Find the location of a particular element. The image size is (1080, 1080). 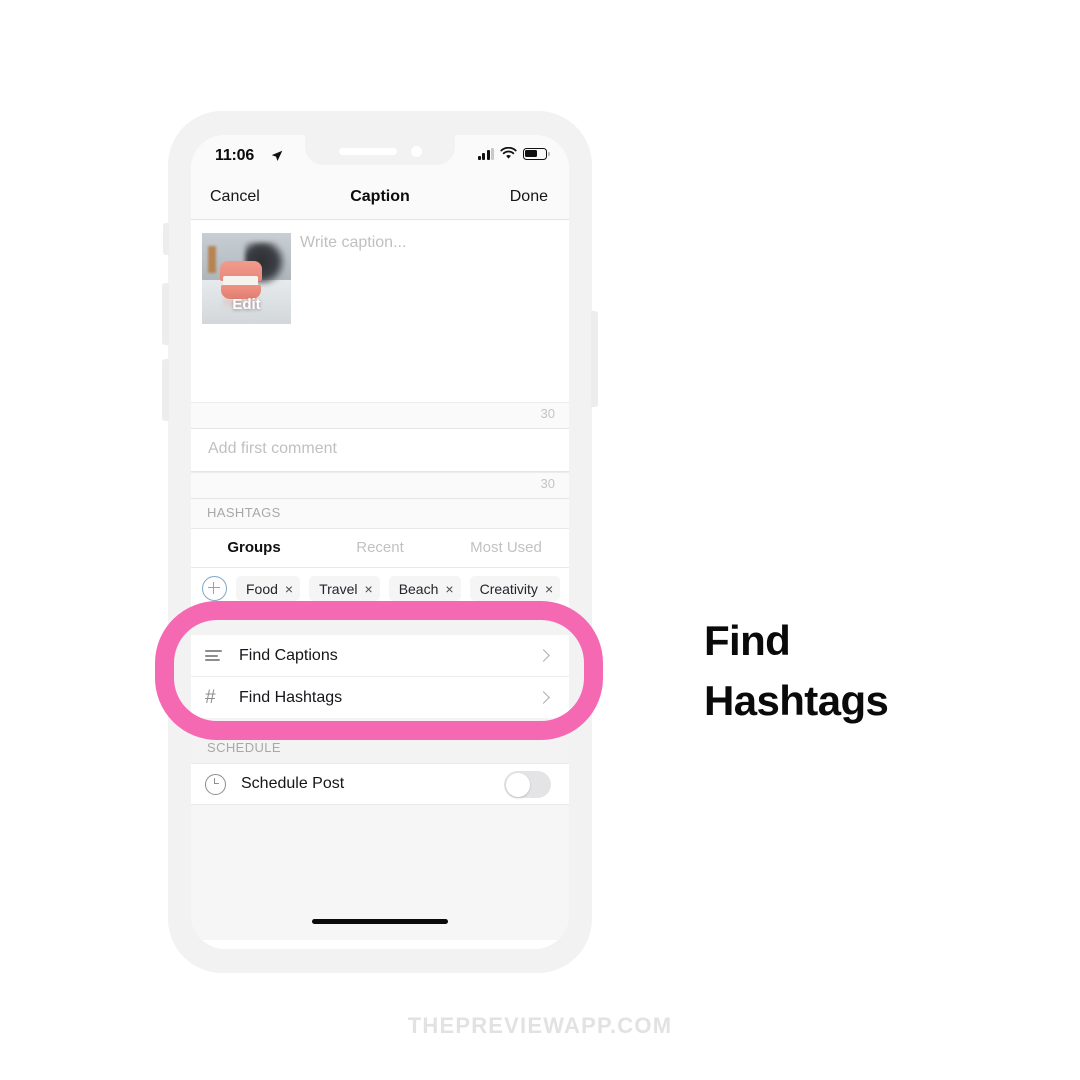

navigation-bar: Cancel Caption Done is located at coordinates (380, 199).